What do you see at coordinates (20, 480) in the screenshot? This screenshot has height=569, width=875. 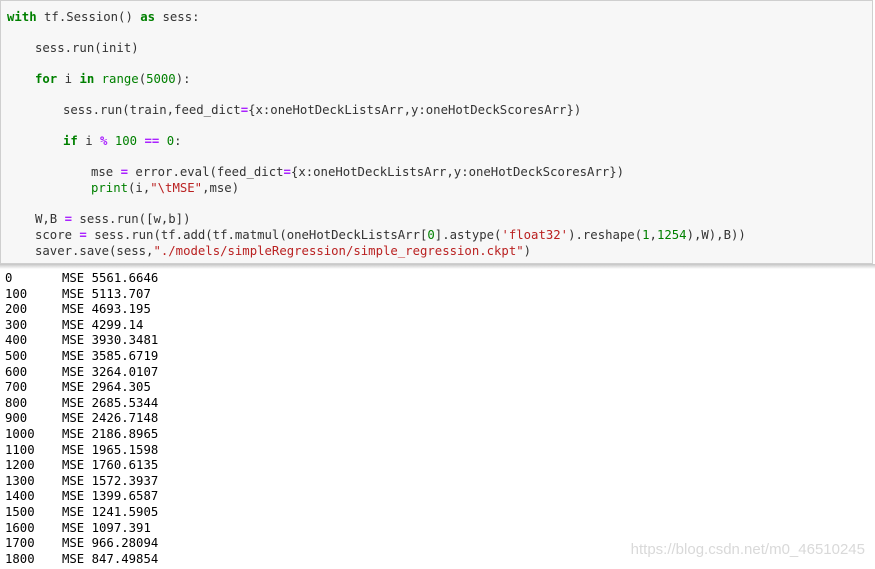 I see `output-step: 1300` at bounding box center [20, 480].